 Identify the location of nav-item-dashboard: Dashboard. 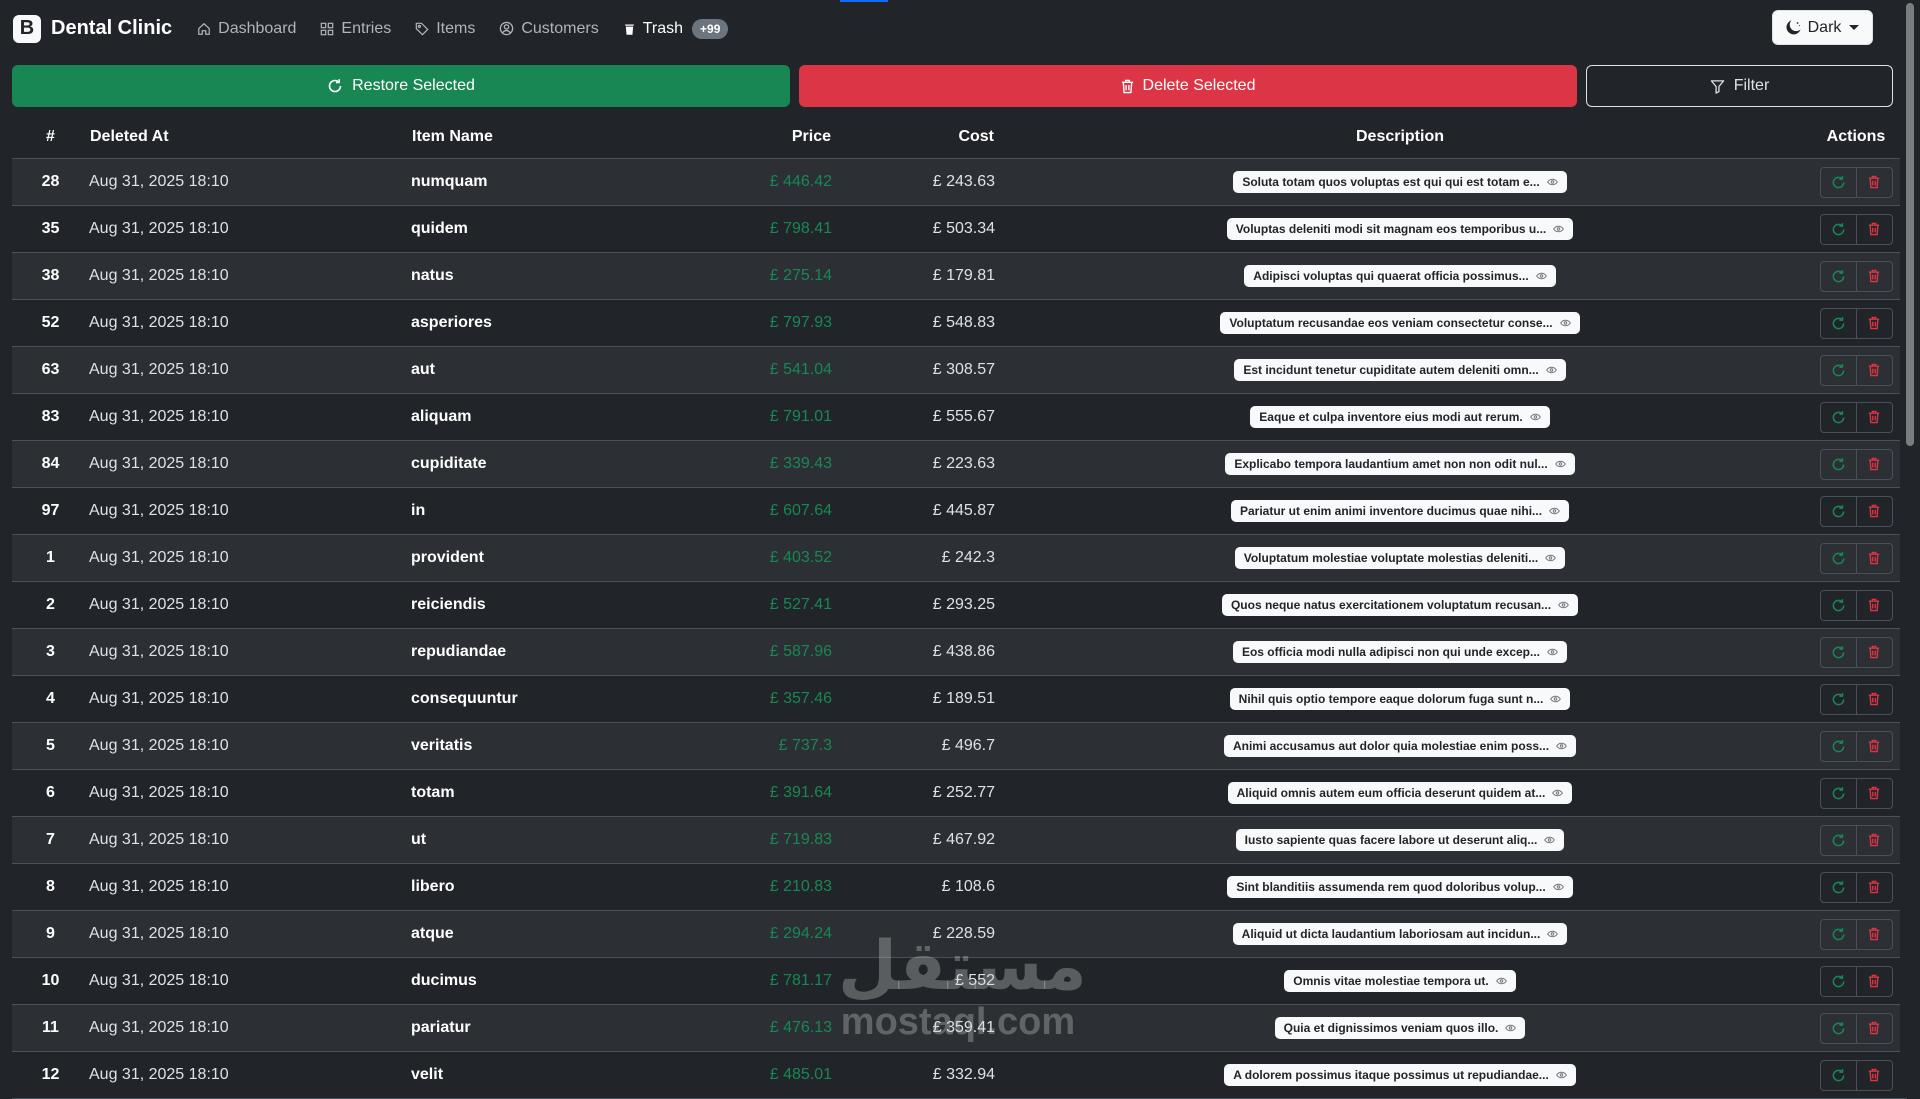
(246, 29).